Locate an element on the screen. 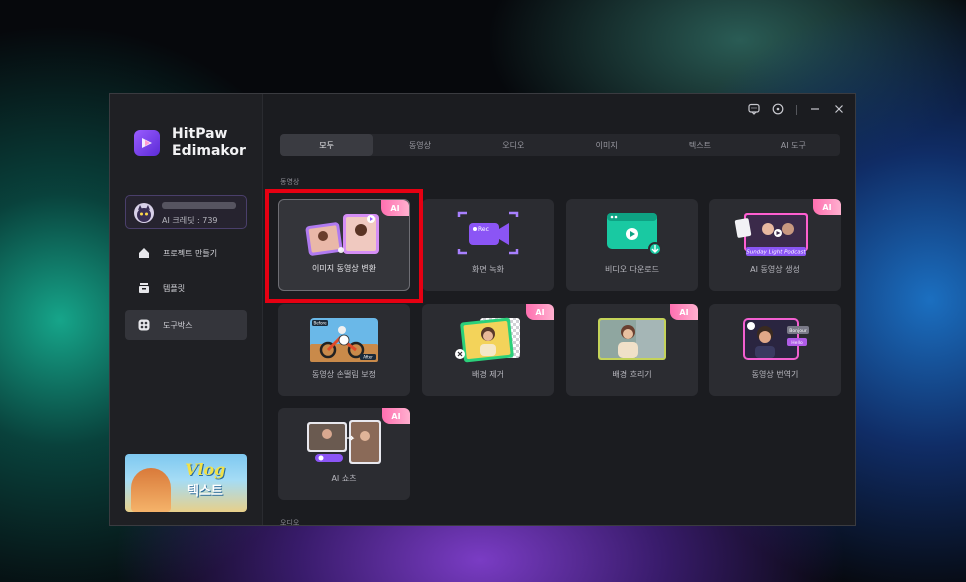  tool-card-screen-record: Rec 화면 녹화 is located at coordinates (488, 245).